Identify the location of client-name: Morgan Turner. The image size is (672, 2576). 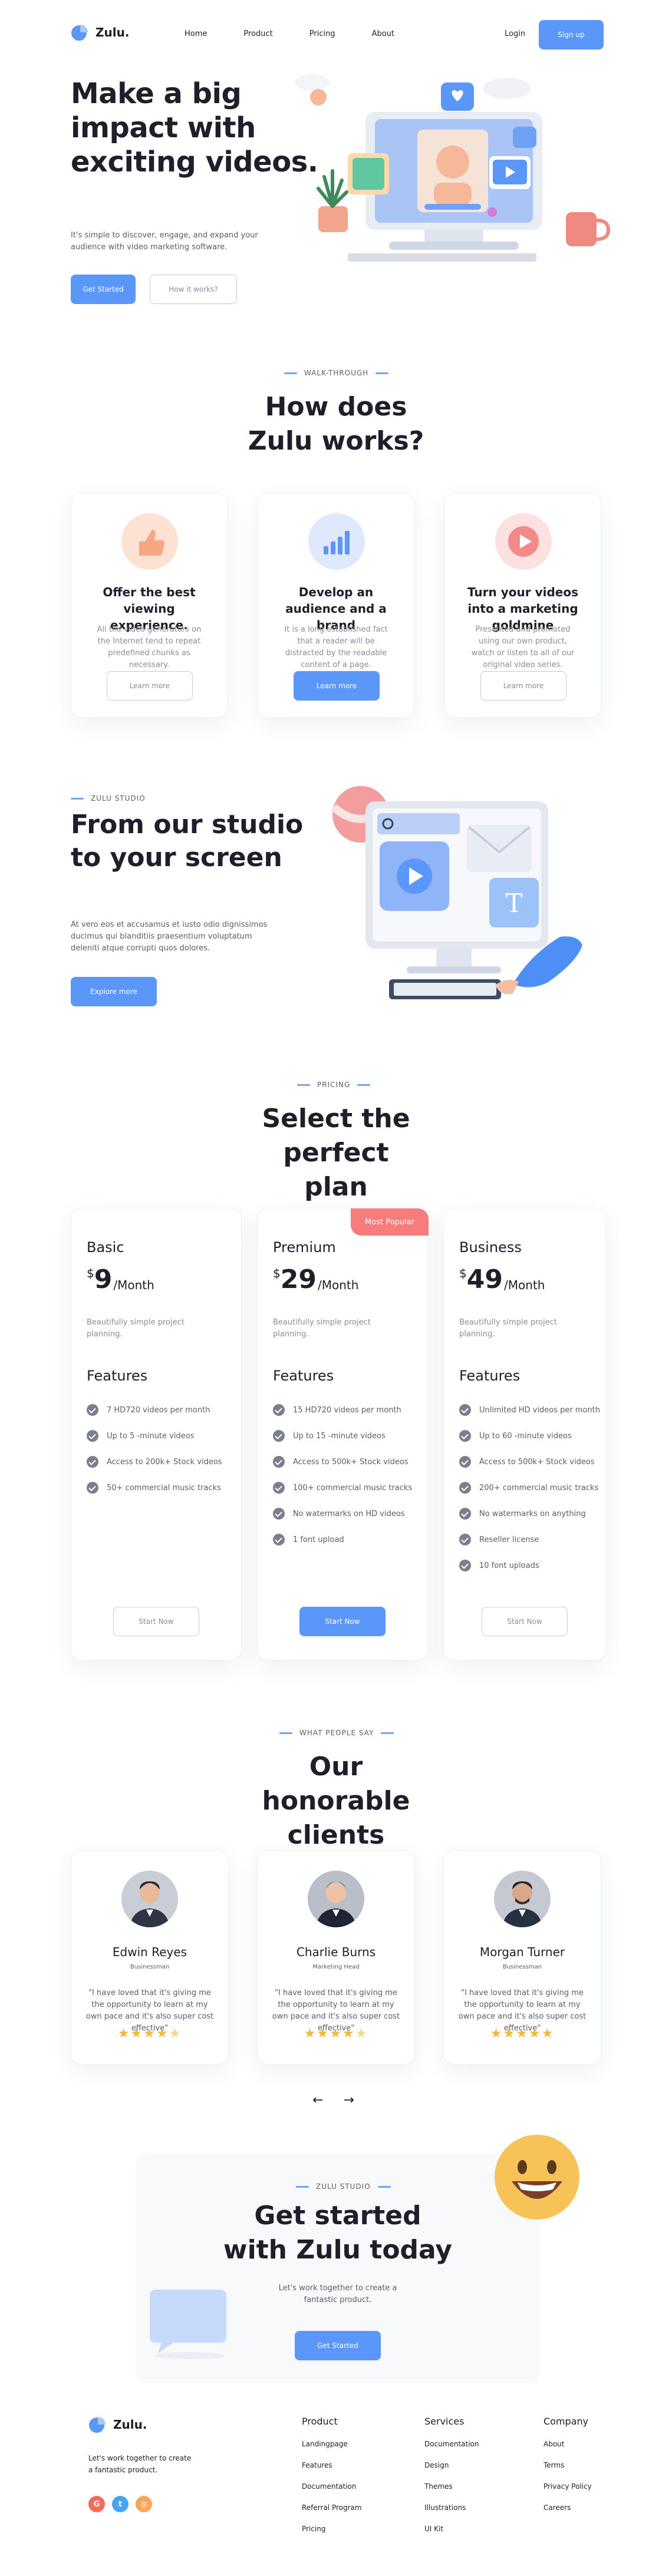
(522, 1952).